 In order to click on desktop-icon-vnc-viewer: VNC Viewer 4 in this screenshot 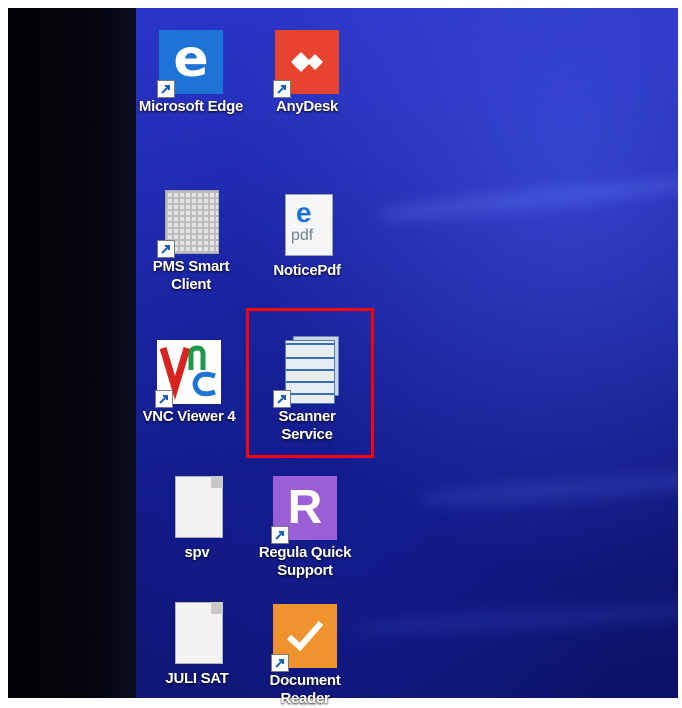, I will do `click(189, 383)`.